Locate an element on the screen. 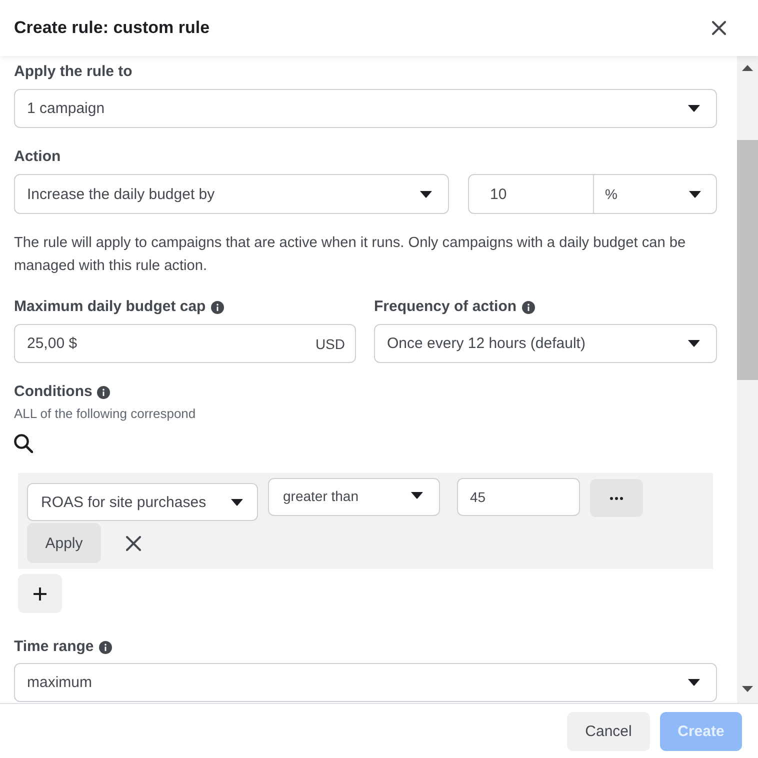 This screenshot has width=758, height=758. budget-cap-field: 25,00 $ USD is located at coordinates (185, 343).